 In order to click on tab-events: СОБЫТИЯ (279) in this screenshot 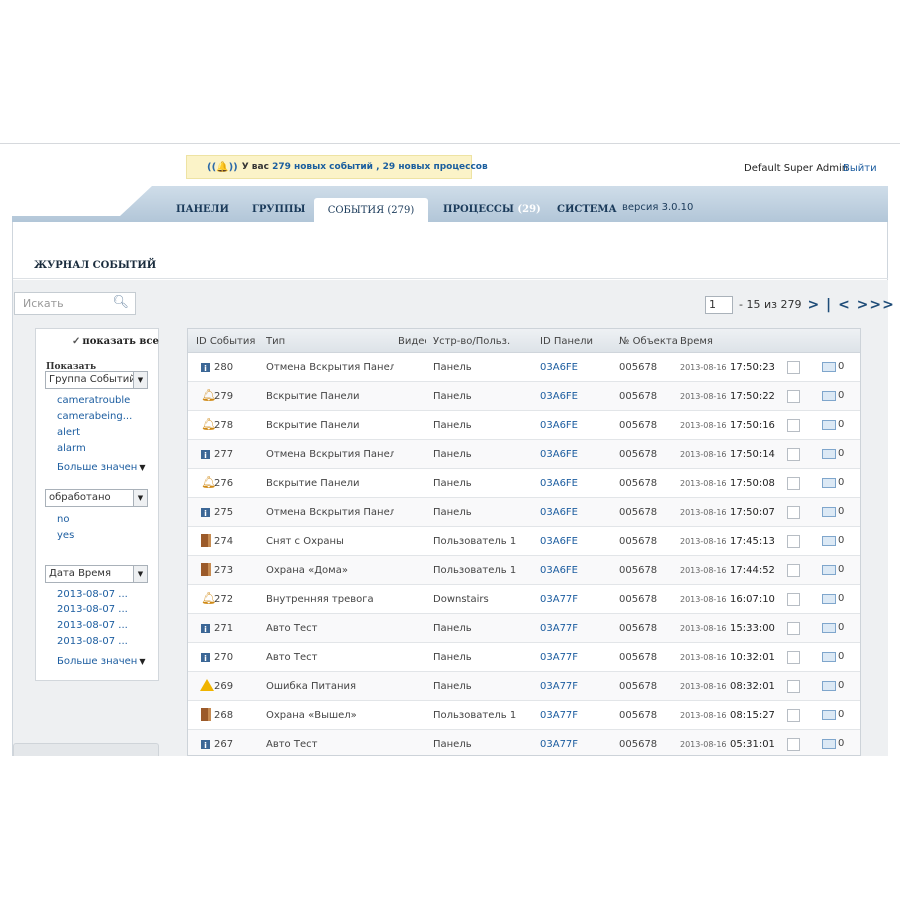, I will do `click(371, 210)`.